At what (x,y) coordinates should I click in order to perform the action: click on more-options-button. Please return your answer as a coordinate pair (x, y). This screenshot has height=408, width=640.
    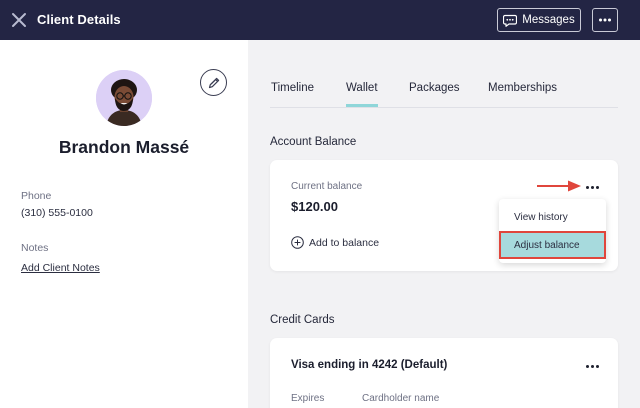
    Looking at the image, I should click on (605, 20).